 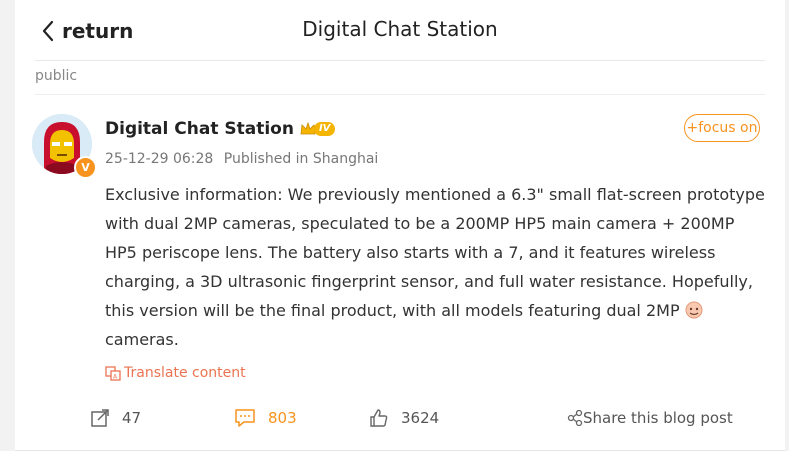 I want to click on verified-badge: V, so click(x=85, y=167).